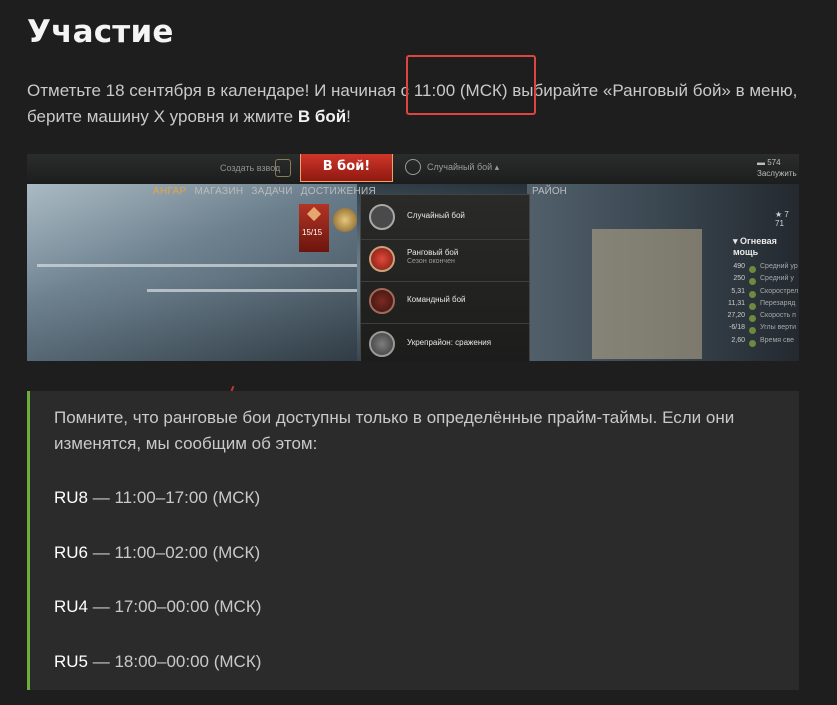  I want to click on dropdown-item-sublabel: Сезон окончен, so click(431, 261).